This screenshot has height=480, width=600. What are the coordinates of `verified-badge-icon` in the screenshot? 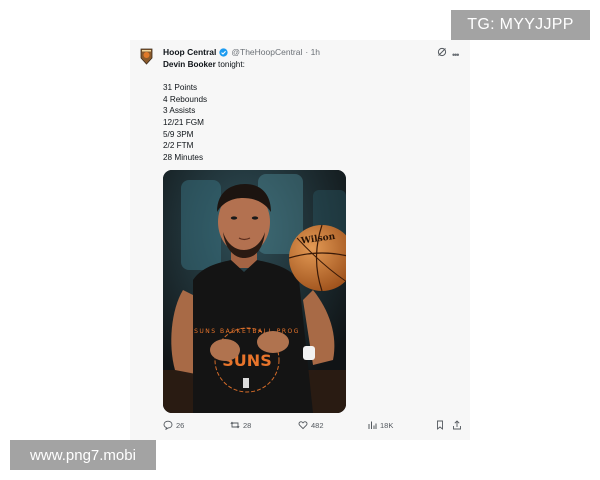 It's located at (224, 52).